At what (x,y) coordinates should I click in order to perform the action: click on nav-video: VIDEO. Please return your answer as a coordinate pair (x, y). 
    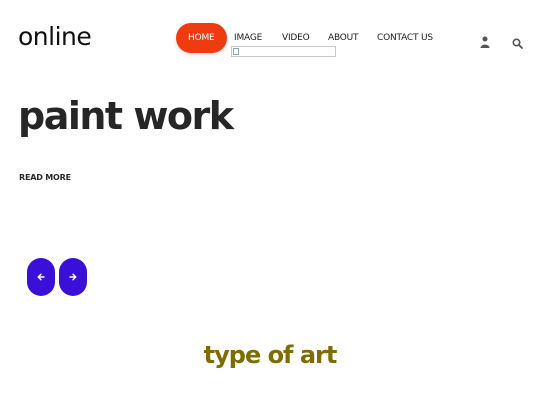
    Looking at the image, I should click on (296, 38).